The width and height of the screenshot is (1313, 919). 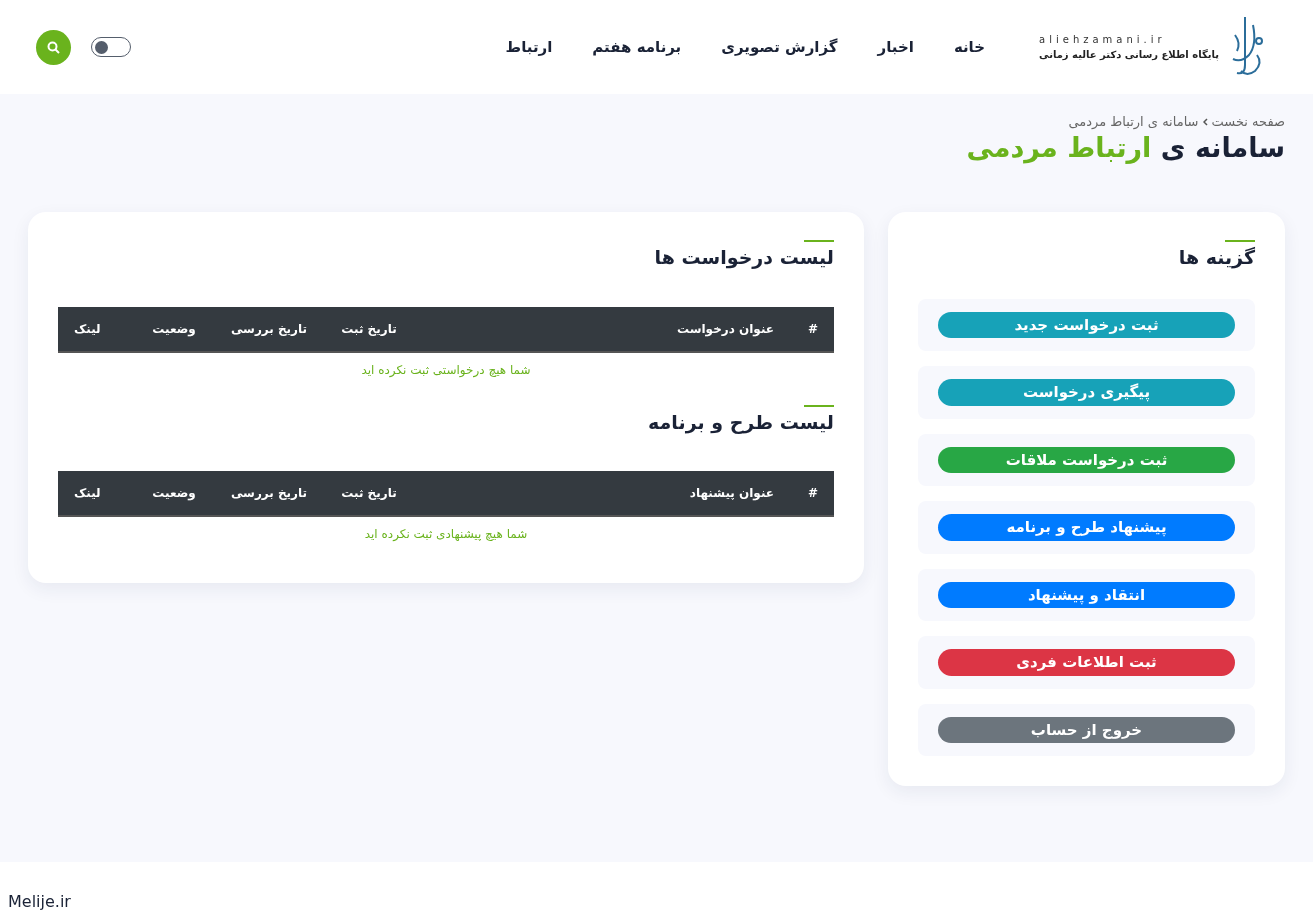 I want to click on option-button: پیگیری درخواست, so click(x=1086, y=392).